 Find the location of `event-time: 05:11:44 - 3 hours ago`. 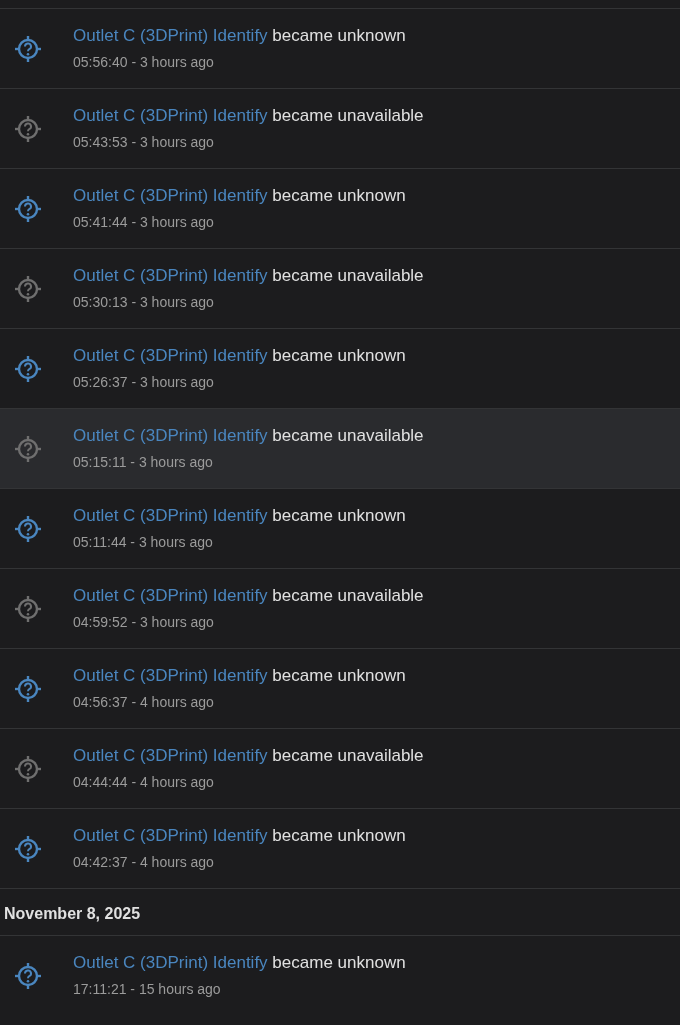

event-time: 05:11:44 - 3 hours ago is located at coordinates (143, 541).